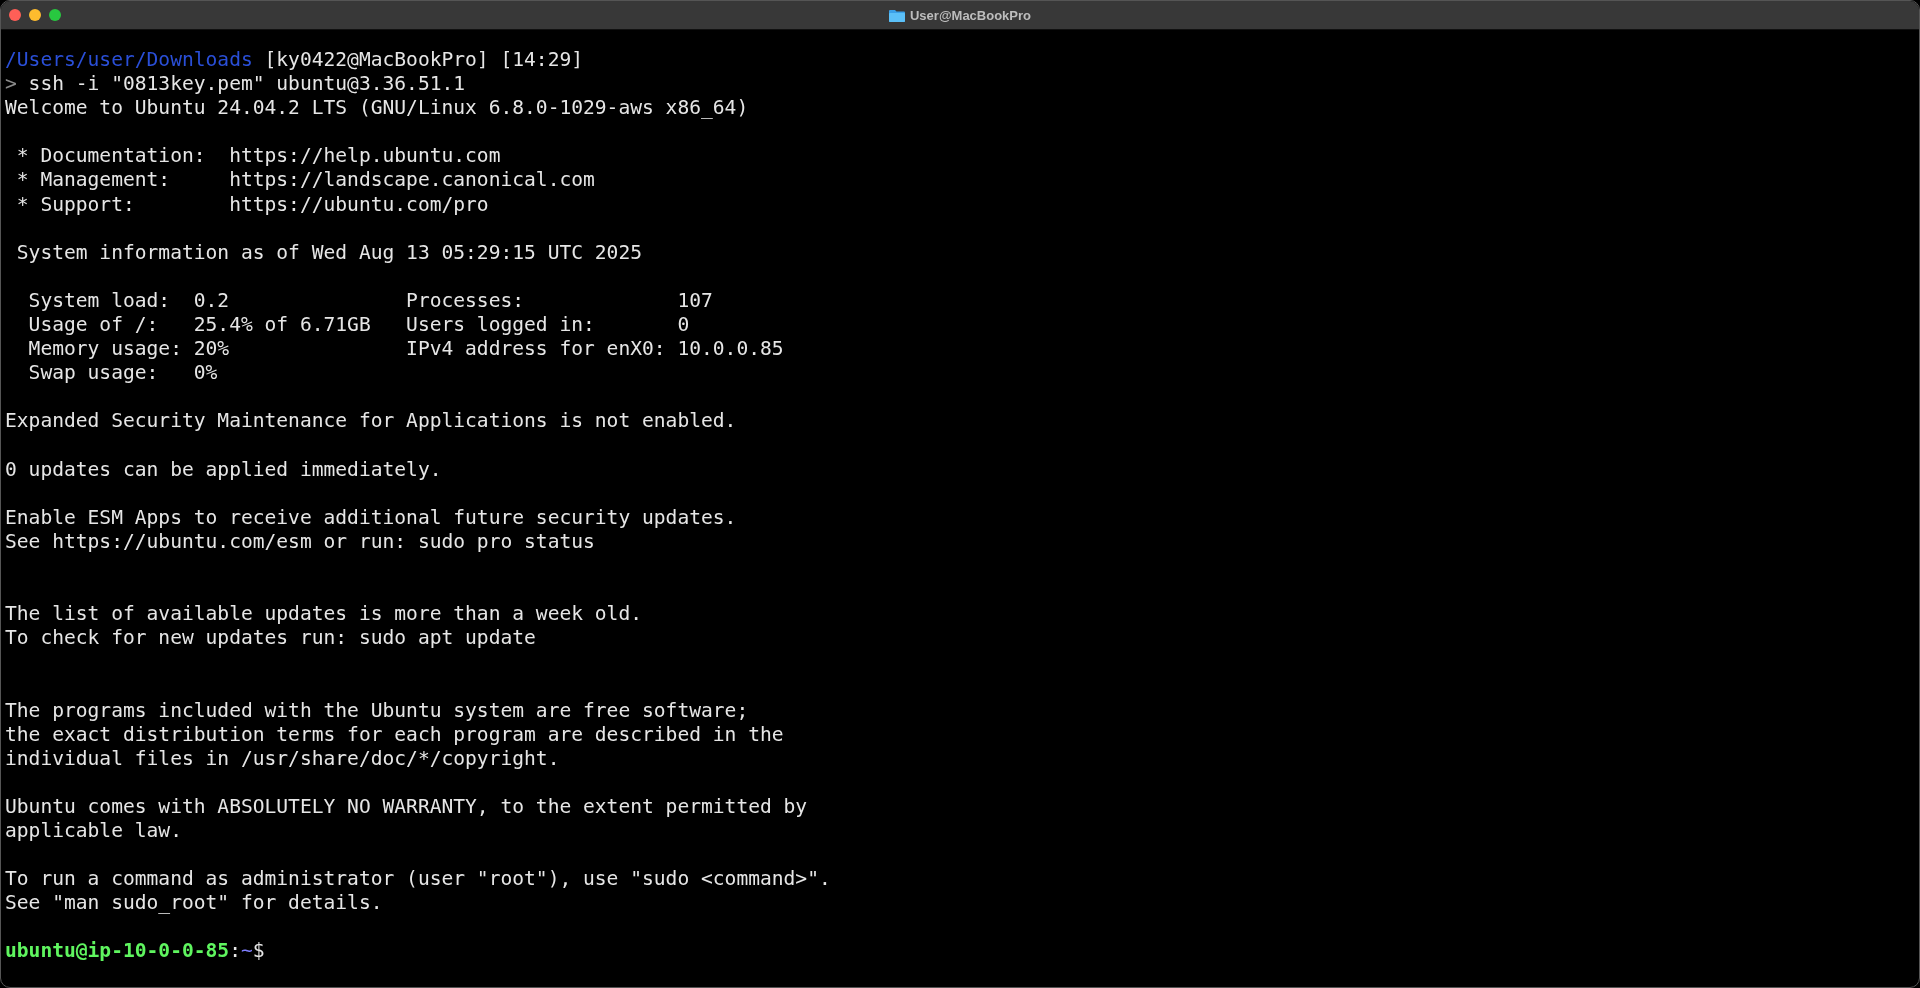 The width and height of the screenshot is (1920, 988). What do you see at coordinates (117, 951) in the screenshot?
I see `user-host: ubuntu@ip-10-0-0-85` at bounding box center [117, 951].